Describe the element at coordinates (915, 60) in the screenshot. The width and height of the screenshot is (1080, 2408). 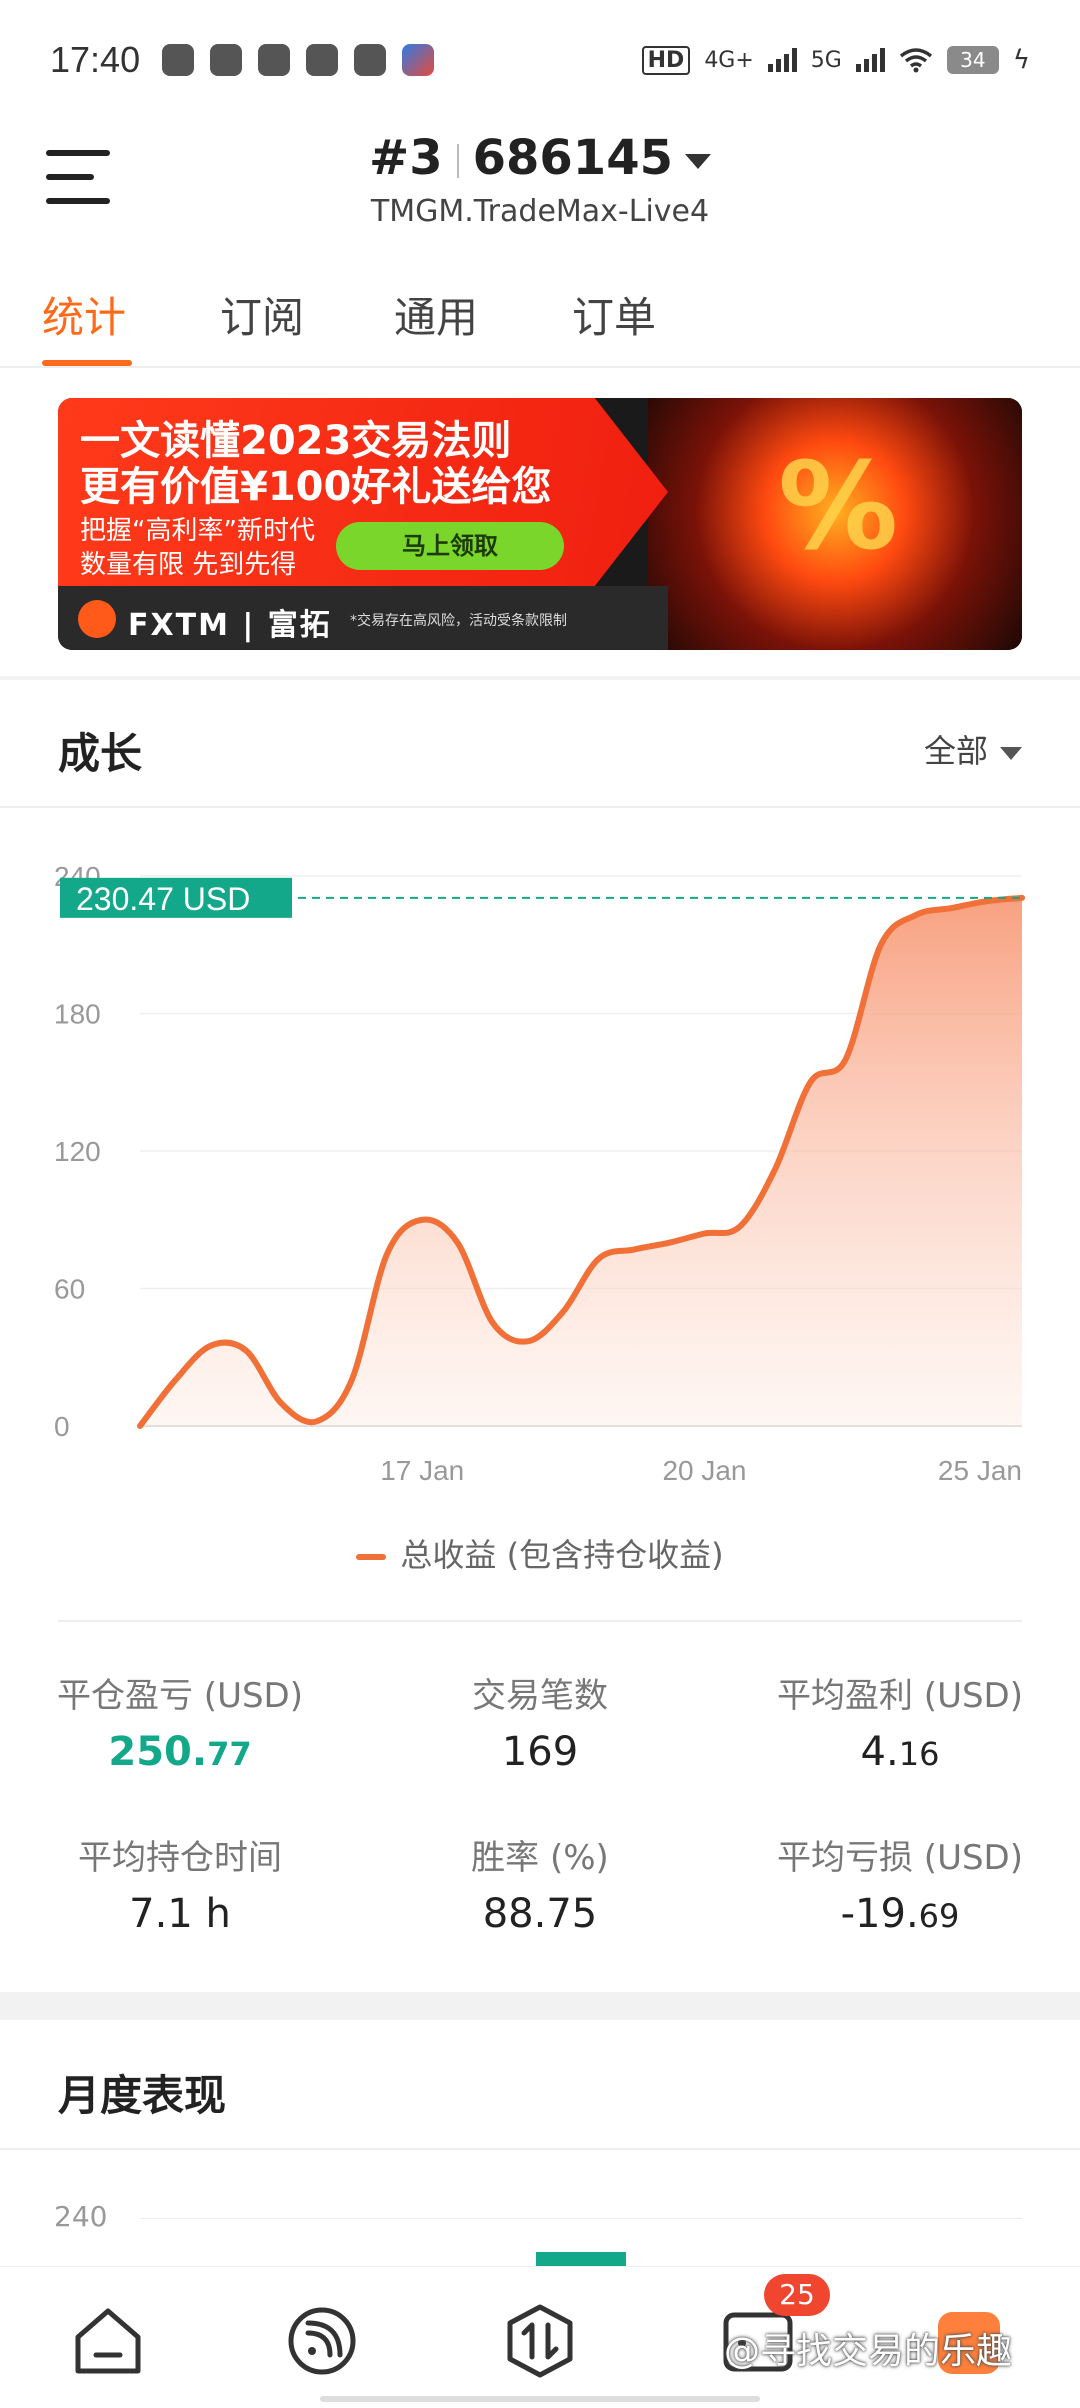
I see `wifi-icon` at that location.